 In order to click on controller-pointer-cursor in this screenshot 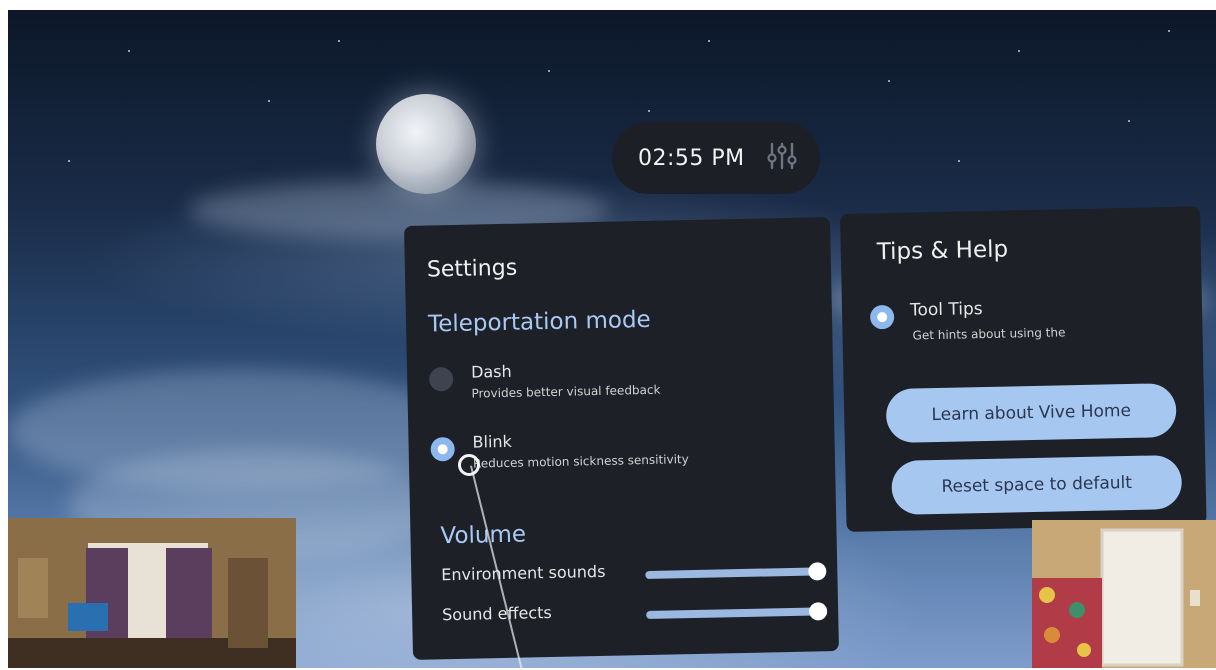, I will do `click(469, 465)`.